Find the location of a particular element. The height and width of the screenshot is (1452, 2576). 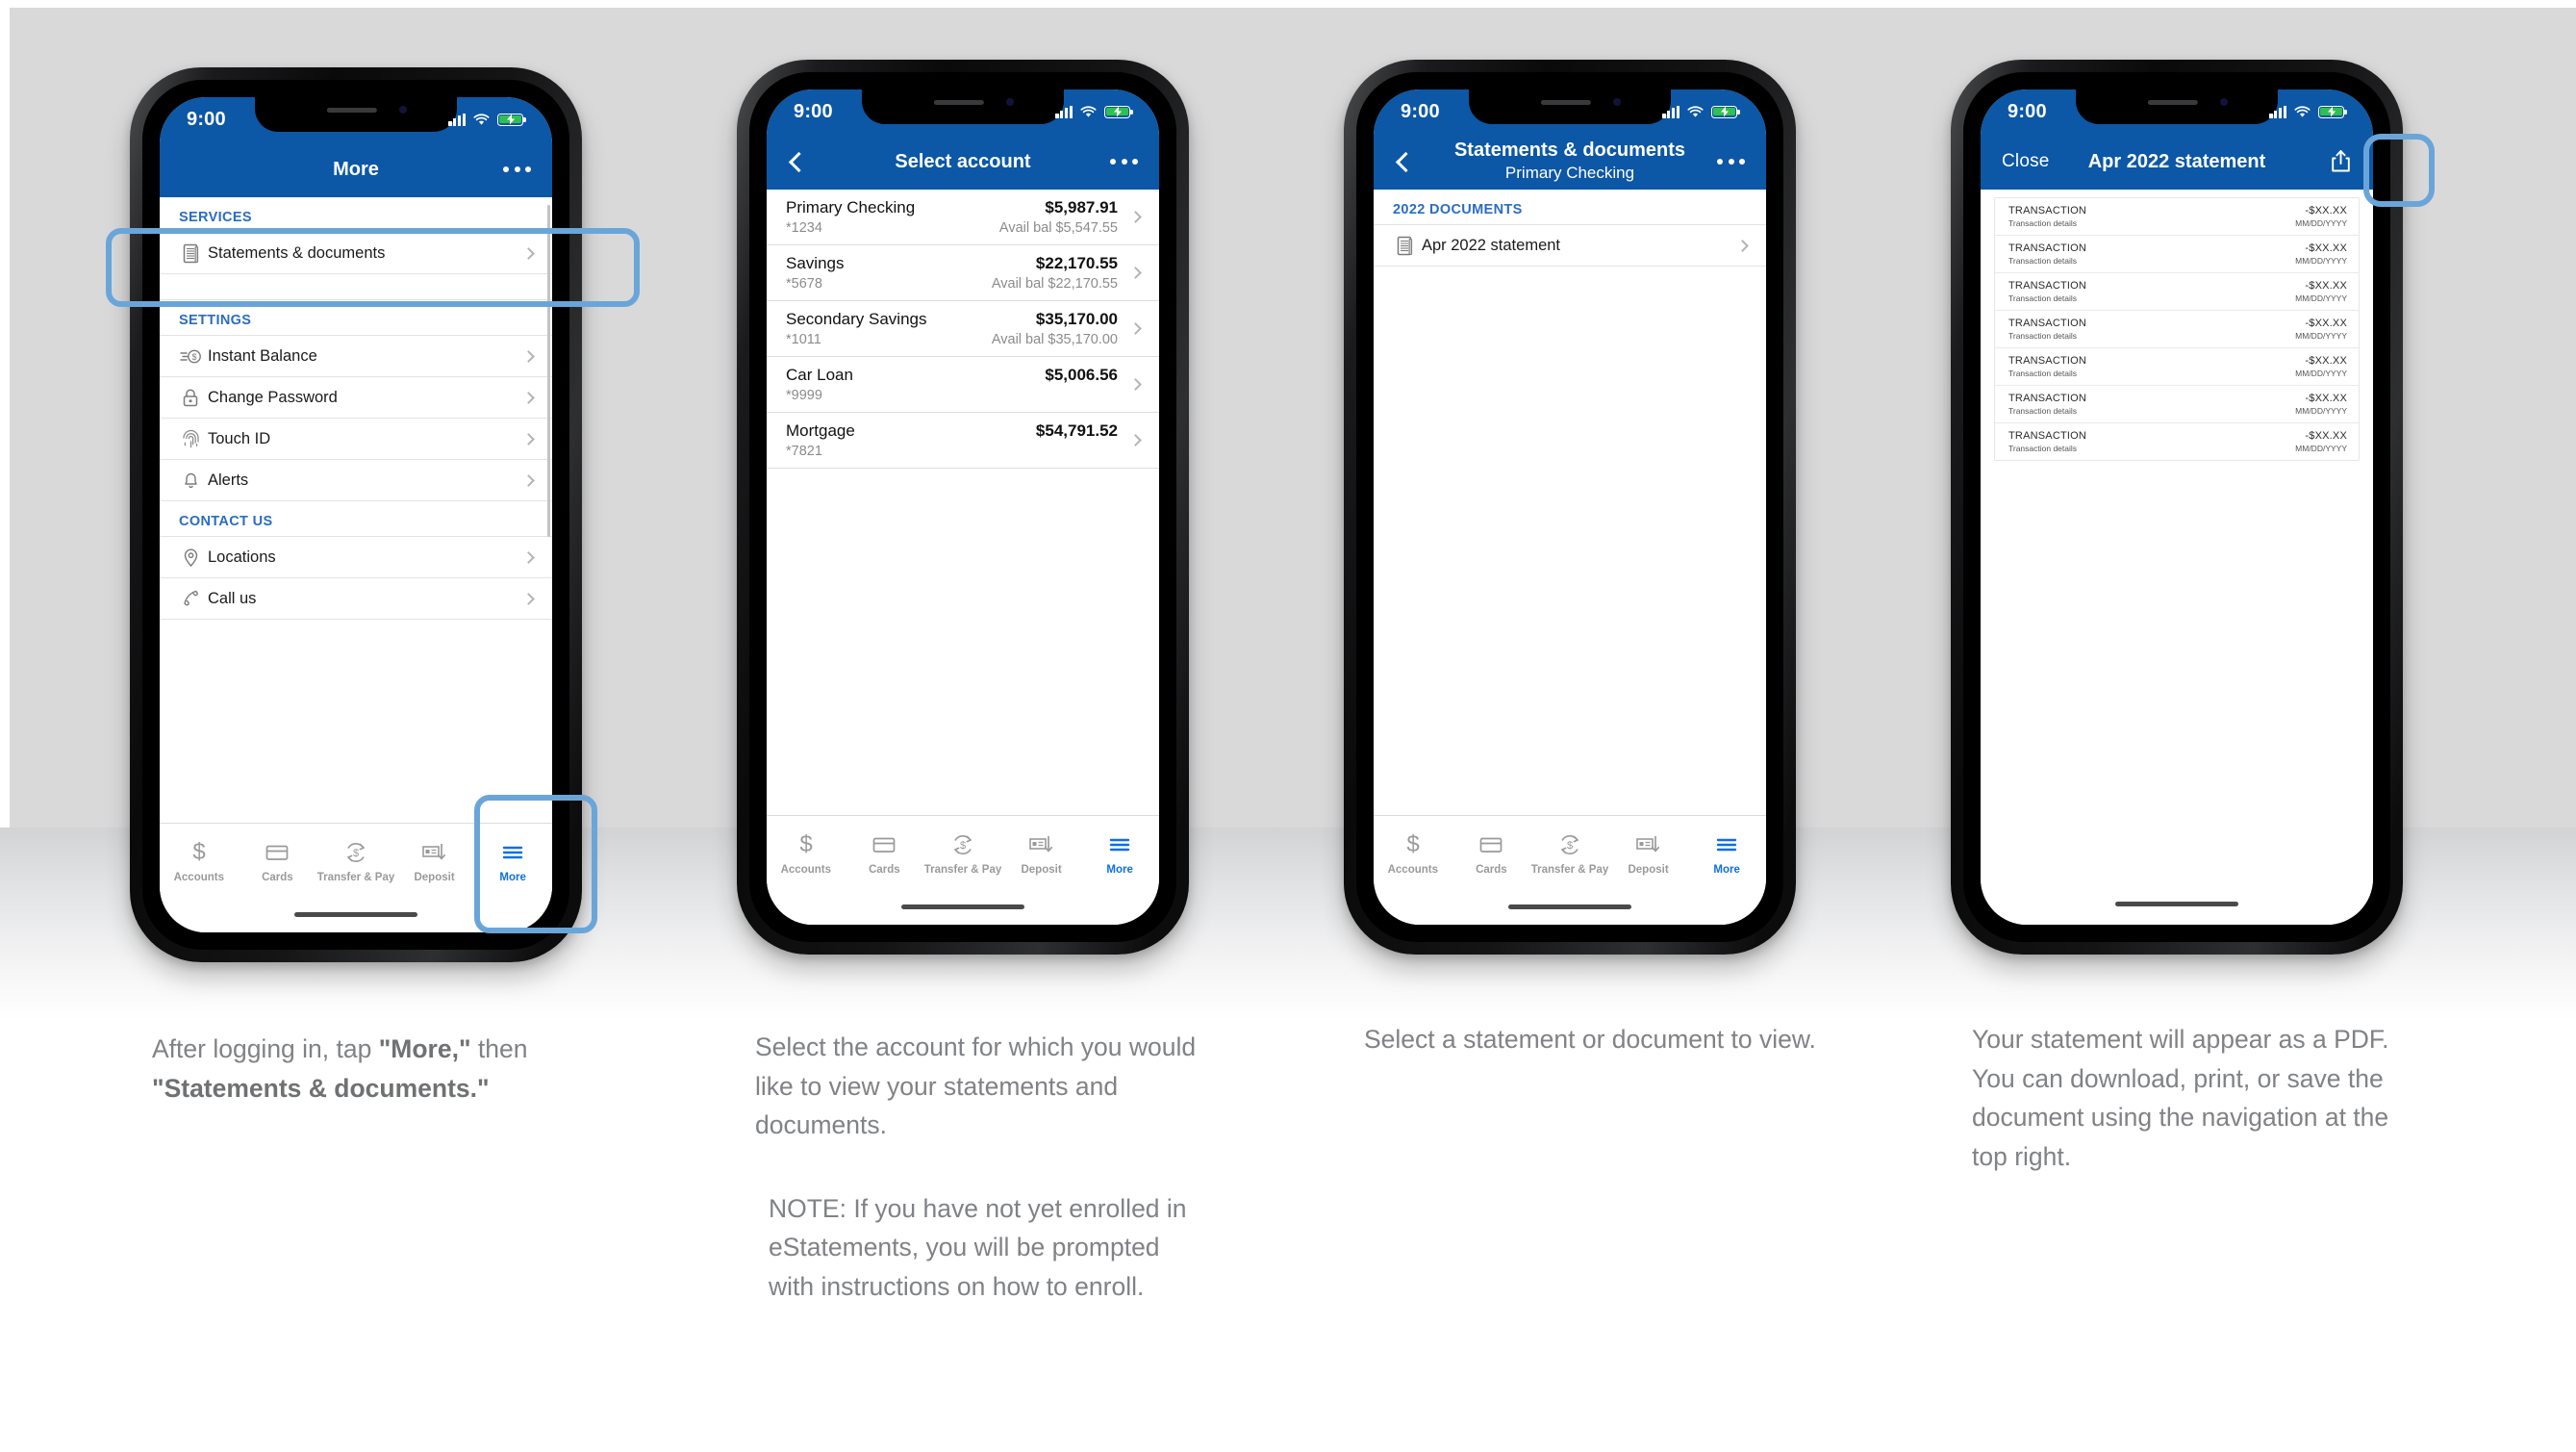

transaction-details: Transaction details is located at coordinates (2043, 411).